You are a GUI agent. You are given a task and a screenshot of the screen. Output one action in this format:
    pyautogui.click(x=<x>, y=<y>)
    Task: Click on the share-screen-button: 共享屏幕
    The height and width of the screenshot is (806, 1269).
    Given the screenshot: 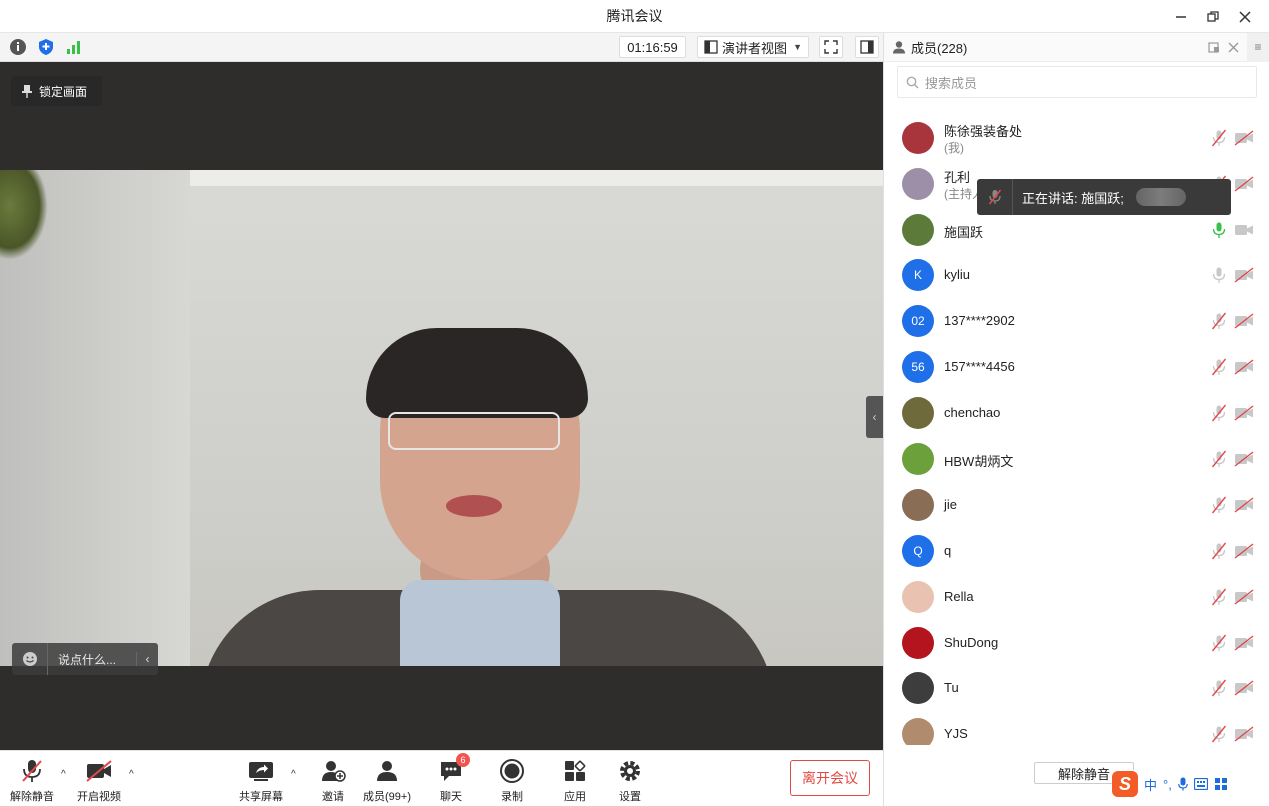 What is the action you would take?
    pyautogui.click(x=261, y=780)
    